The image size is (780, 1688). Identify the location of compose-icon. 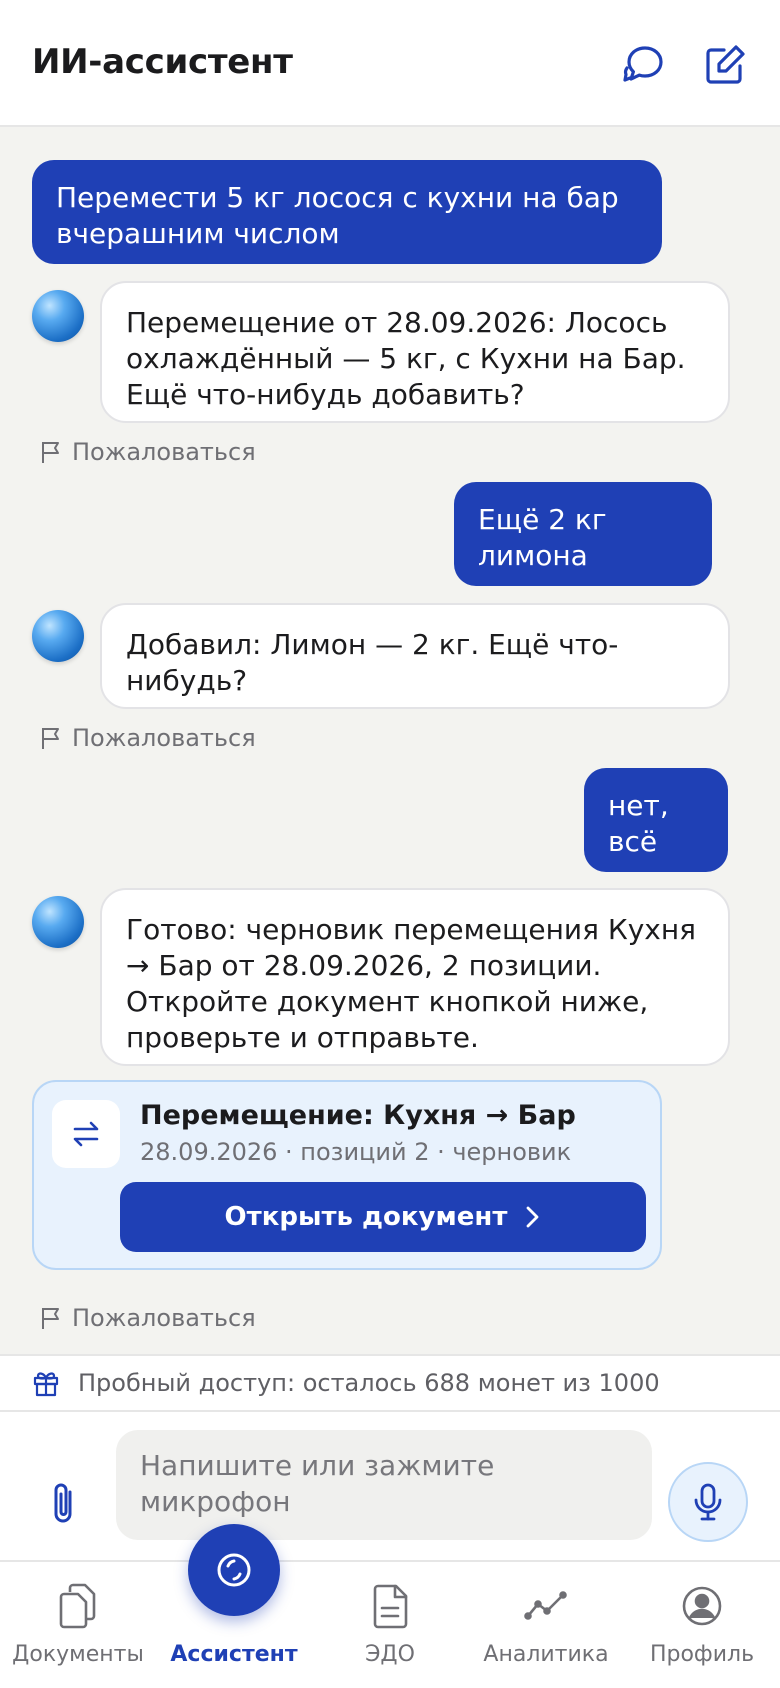
(725, 65).